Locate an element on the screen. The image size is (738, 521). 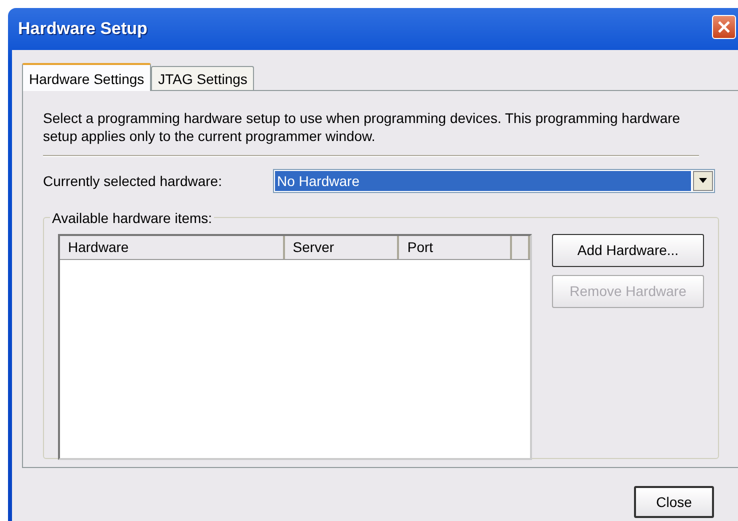
close-button: Close is located at coordinates (674, 502).